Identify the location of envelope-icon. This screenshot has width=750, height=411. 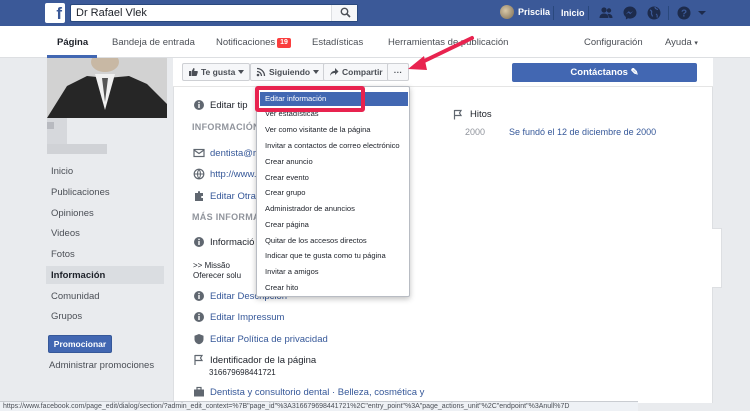
(199, 153).